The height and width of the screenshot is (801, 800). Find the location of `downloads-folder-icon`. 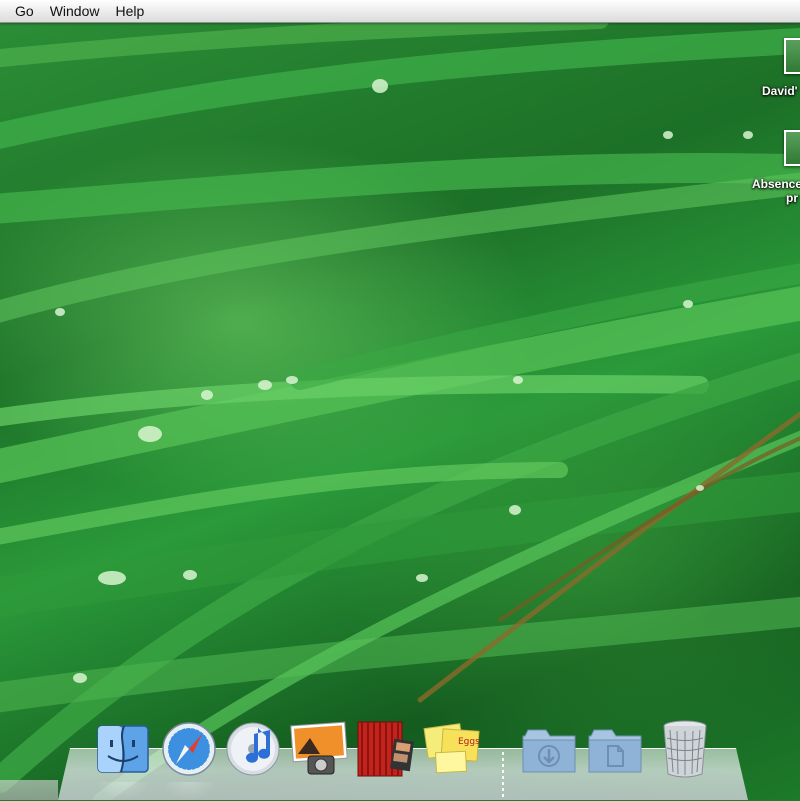

downloads-folder-icon is located at coordinates (549, 751).